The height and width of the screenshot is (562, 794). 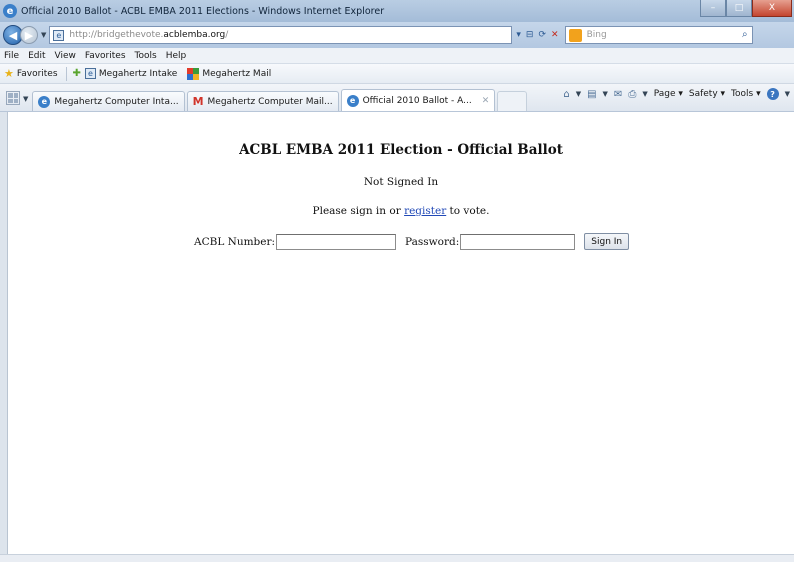 What do you see at coordinates (194, 35) in the screenshot?
I see `url-host: acblemba.org` at bounding box center [194, 35].